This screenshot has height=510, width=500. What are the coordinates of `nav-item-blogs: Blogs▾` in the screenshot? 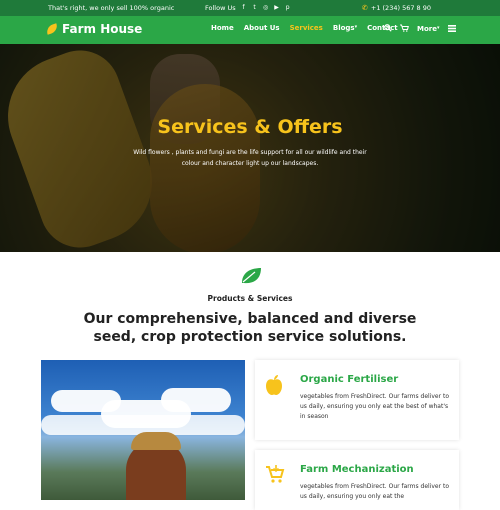 It's located at (345, 28).